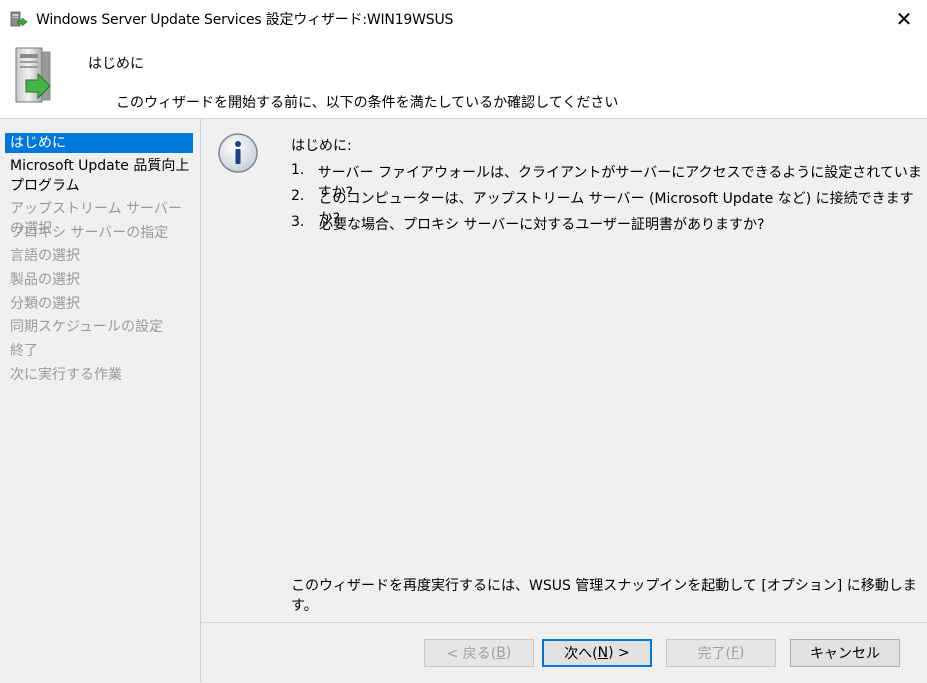 The image size is (927, 683). What do you see at coordinates (581, 654) in the screenshot?
I see `next-button-label: 次へ(` at bounding box center [581, 654].